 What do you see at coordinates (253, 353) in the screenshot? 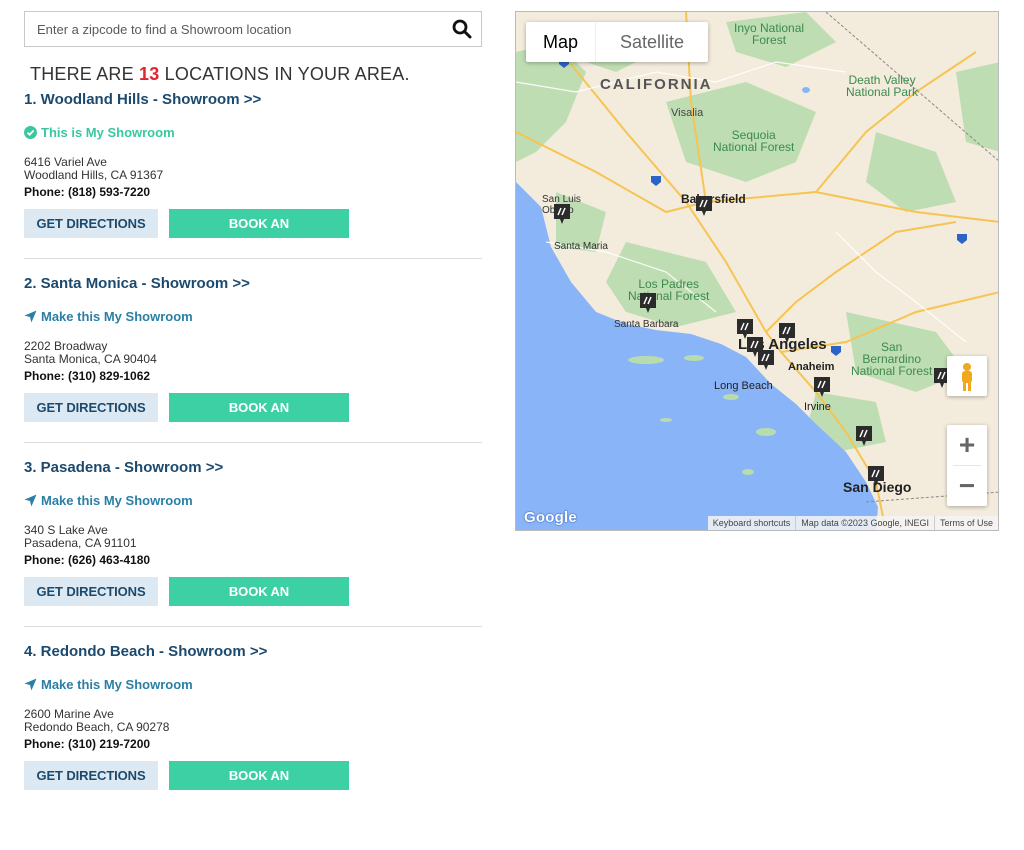
I see `location-address: 2202 Broadway Santa Monica, CA 90404` at bounding box center [253, 353].